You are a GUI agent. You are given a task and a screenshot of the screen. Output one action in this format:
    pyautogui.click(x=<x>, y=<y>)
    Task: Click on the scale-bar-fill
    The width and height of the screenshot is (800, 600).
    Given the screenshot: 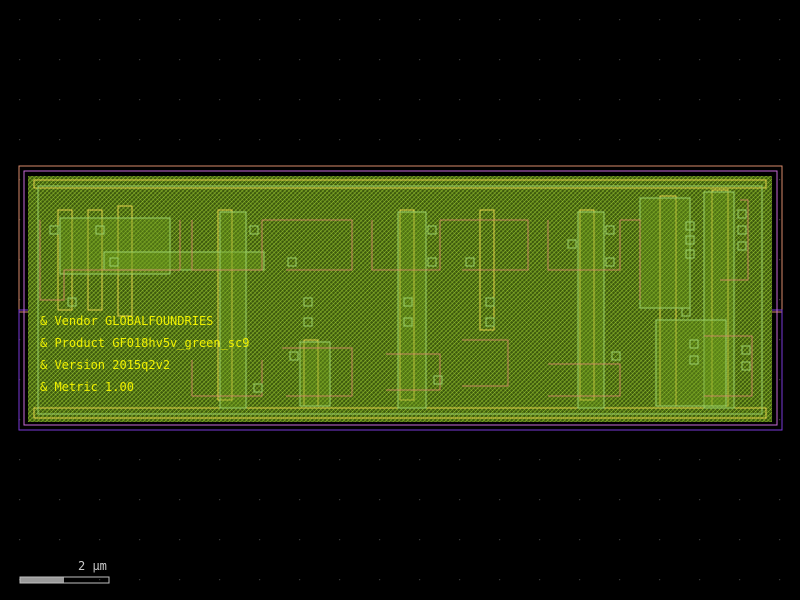 What is the action you would take?
    pyautogui.click(x=42, y=580)
    